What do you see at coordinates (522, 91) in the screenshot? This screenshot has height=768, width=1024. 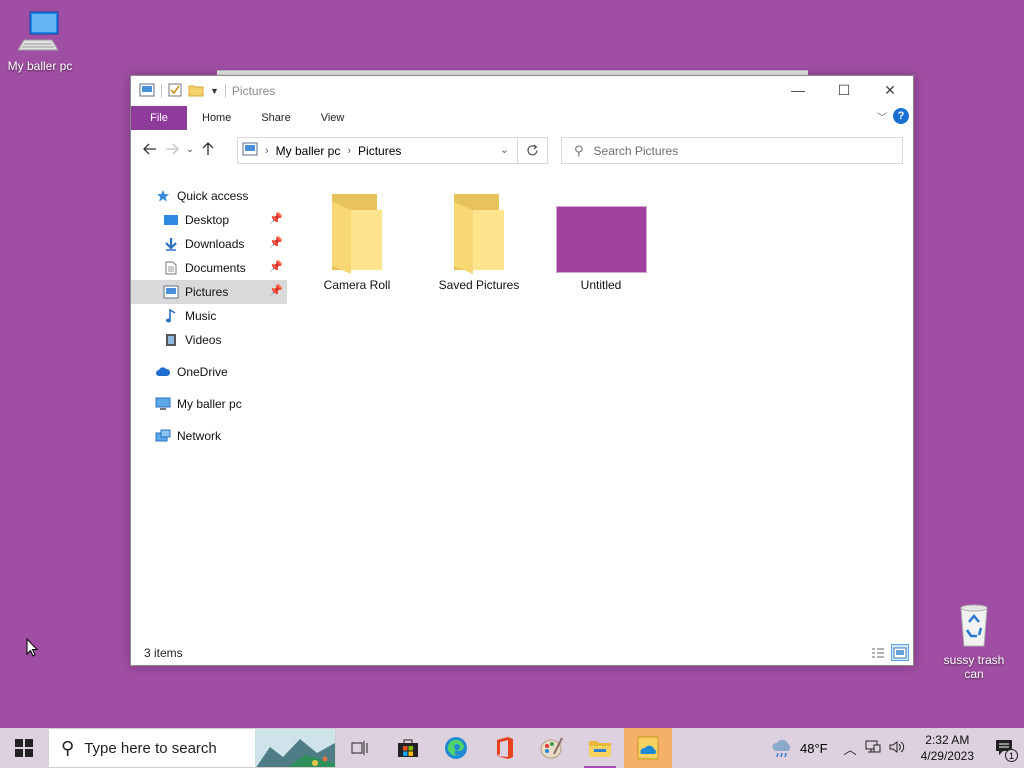 I see `title-bar: ▼ Pictures — ☐ ✕` at bounding box center [522, 91].